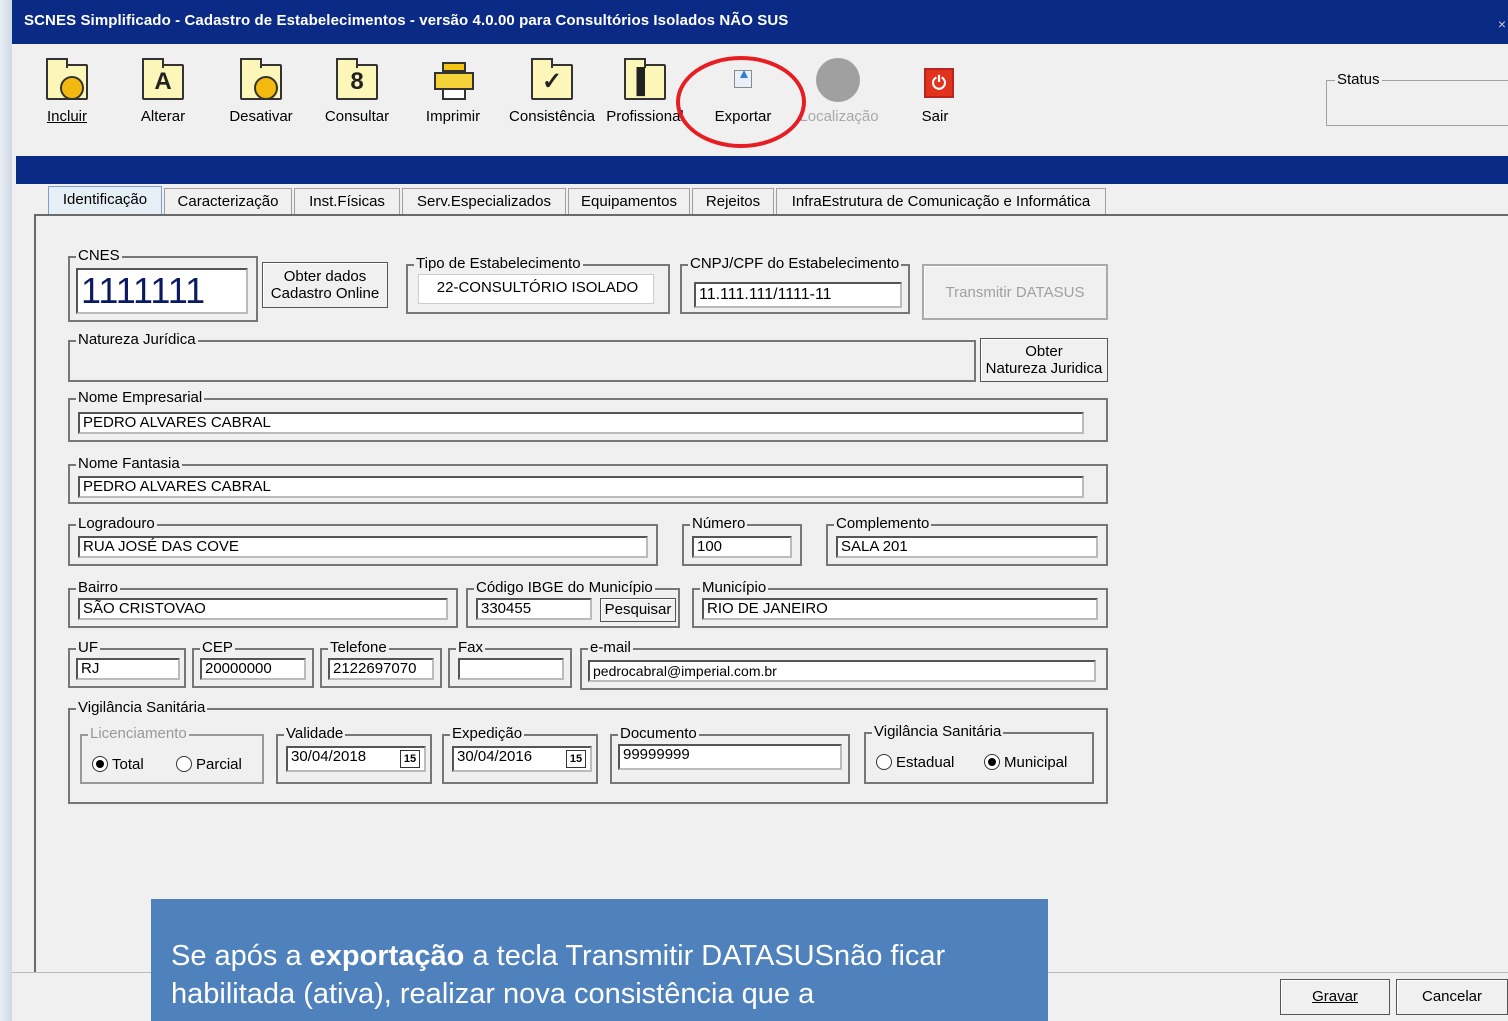  What do you see at coordinates (162, 291) in the screenshot?
I see `cnes-field: 1111111` at bounding box center [162, 291].